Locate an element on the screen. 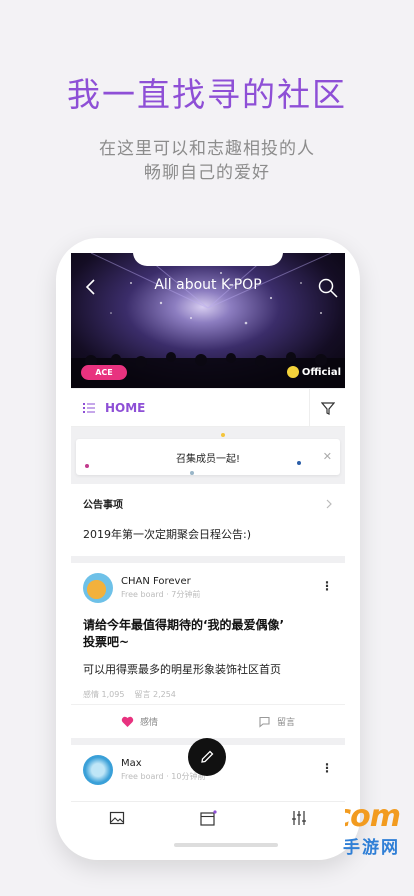 The height and width of the screenshot is (896, 414). notice-card: 公告事项 2019年第一次定期聚会日程公告:) is located at coordinates (208, 520).